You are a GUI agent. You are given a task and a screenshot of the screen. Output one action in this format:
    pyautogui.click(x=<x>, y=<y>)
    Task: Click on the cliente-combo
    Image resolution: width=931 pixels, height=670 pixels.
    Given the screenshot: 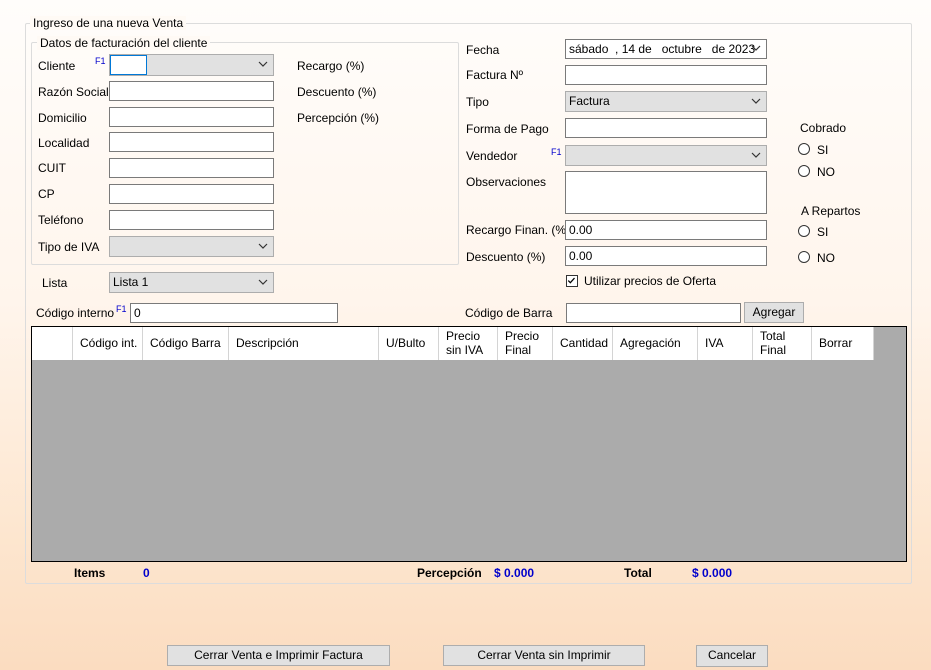 What is the action you would take?
    pyautogui.click(x=191, y=65)
    